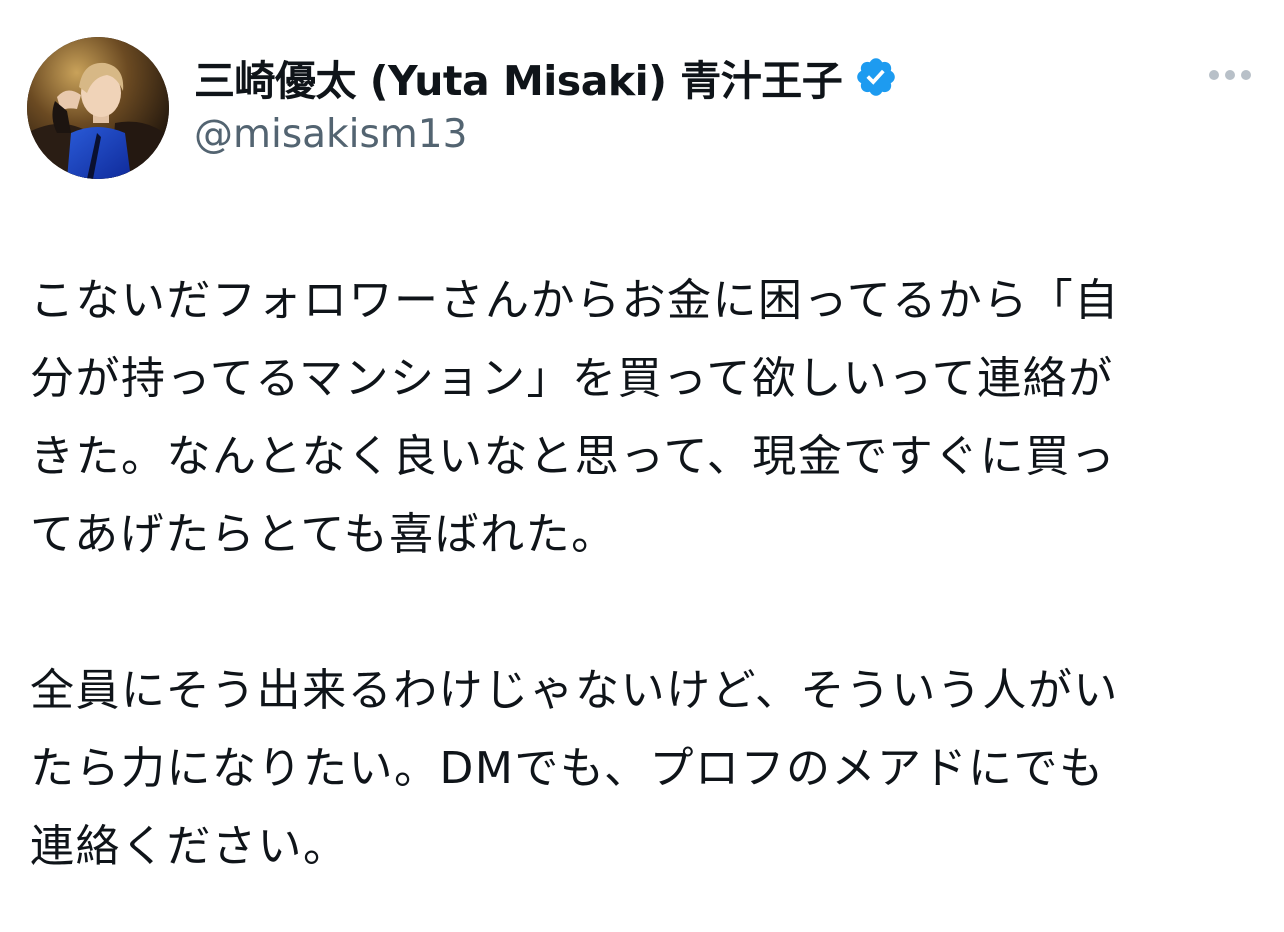  What do you see at coordinates (546, 78) in the screenshot?
I see `author-name-row: 三崎優太 (Yuta Misaki) 青汁王子` at bounding box center [546, 78].